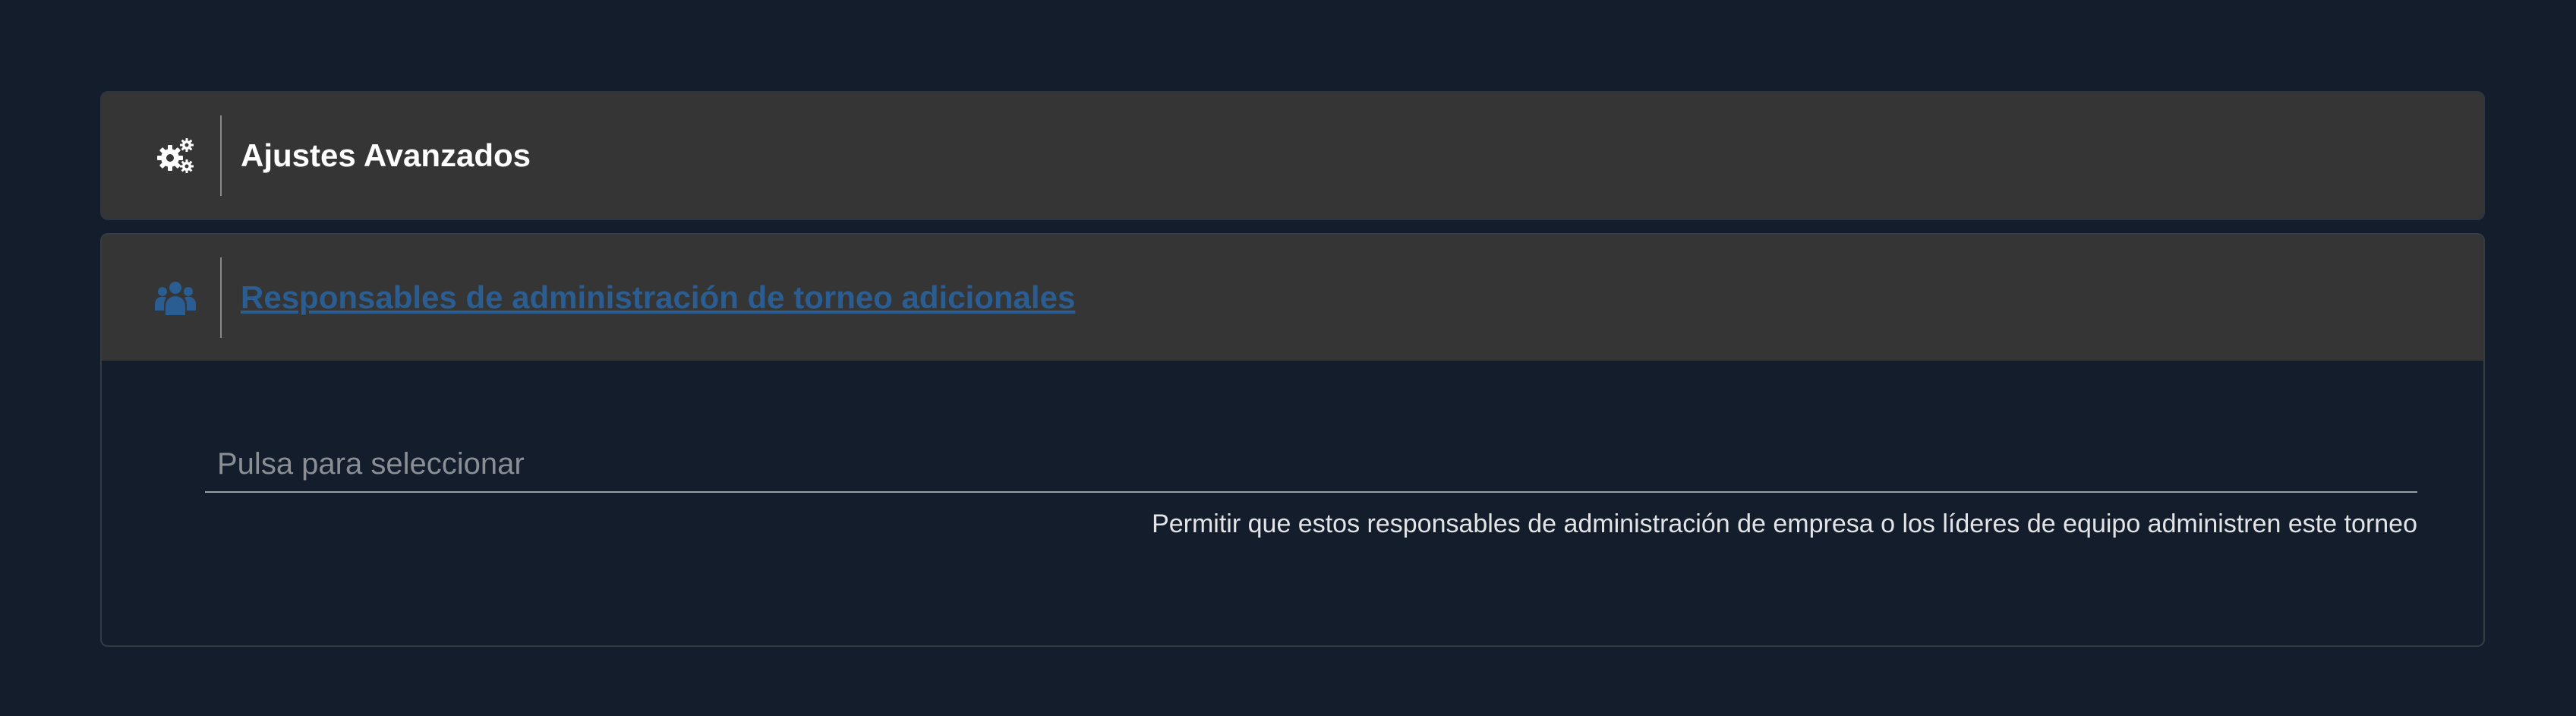 This screenshot has width=2576, height=716. I want to click on managers-select-placeholder: Pulsa para seleccionar, so click(371, 464).